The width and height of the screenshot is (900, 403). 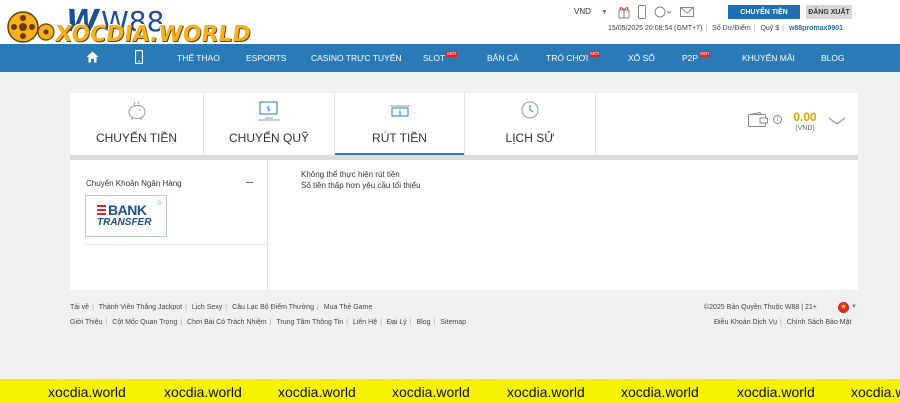 I want to click on nav-item-casino: CASINO TRỰC TUYẾN, so click(x=356, y=58).